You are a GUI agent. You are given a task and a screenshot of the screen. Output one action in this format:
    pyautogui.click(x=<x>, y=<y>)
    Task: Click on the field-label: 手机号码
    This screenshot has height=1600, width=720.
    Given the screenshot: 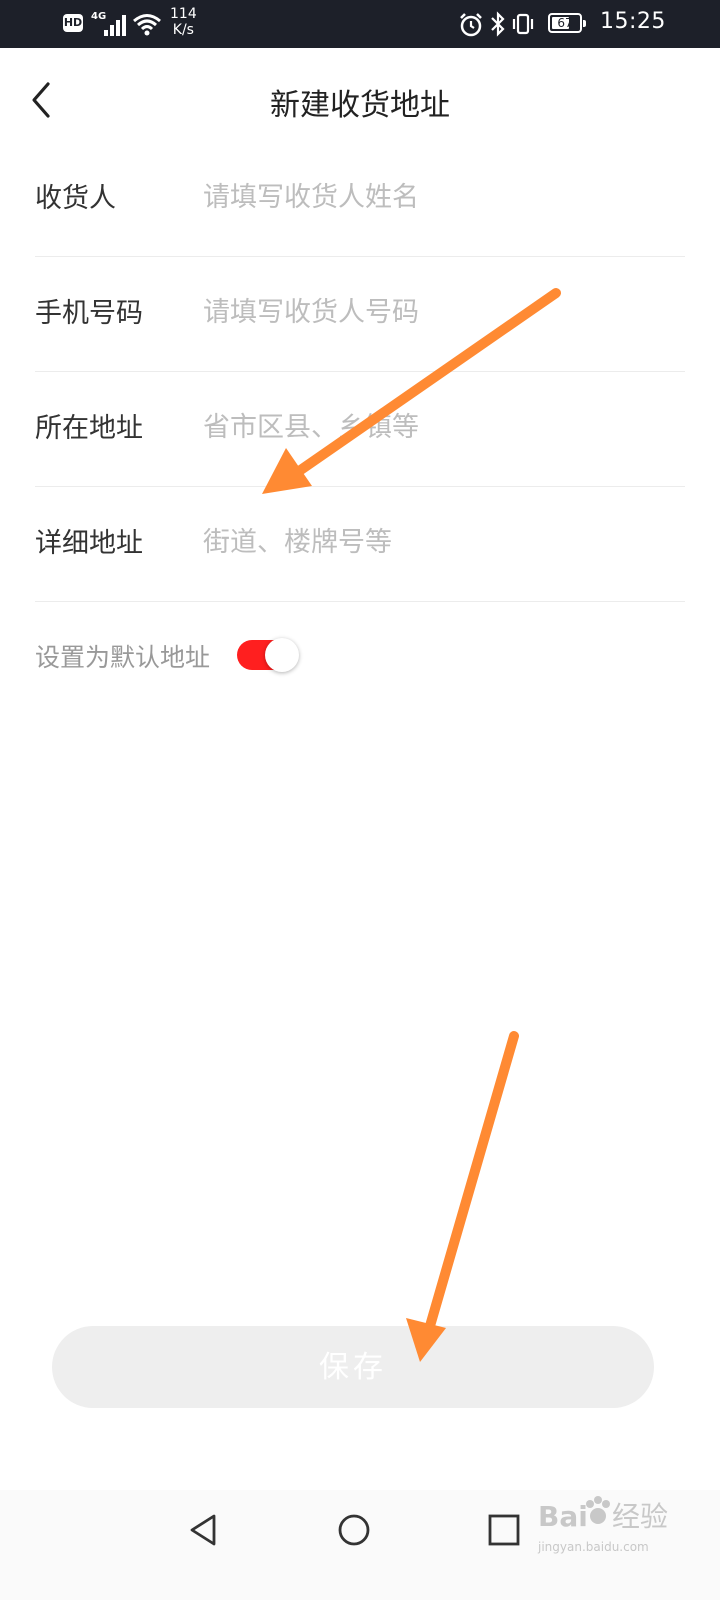 What is the action you would take?
    pyautogui.click(x=89, y=313)
    